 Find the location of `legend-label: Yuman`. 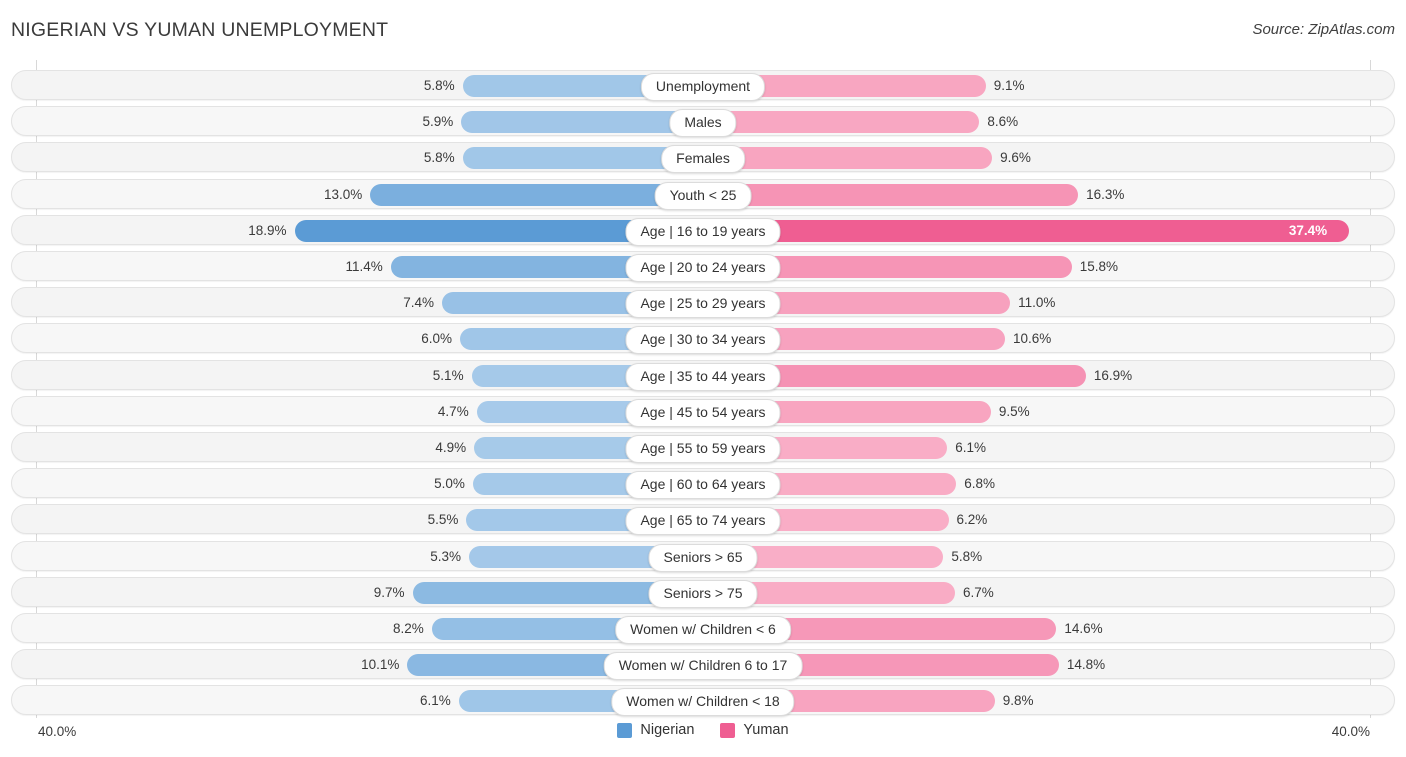

legend-label: Yuman is located at coordinates (766, 730).